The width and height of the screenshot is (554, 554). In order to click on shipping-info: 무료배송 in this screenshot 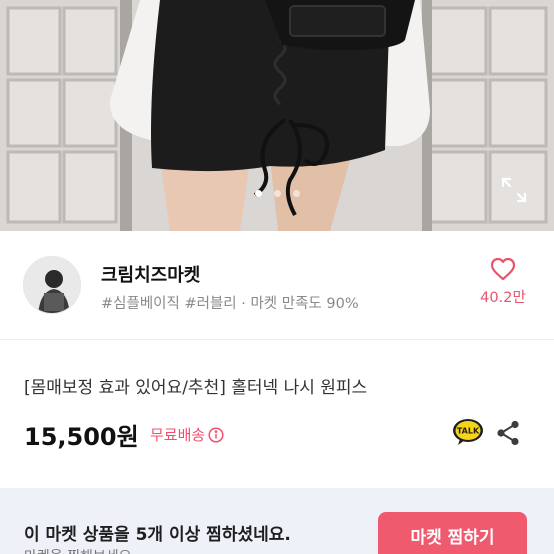, I will do `click(187, 434)`.